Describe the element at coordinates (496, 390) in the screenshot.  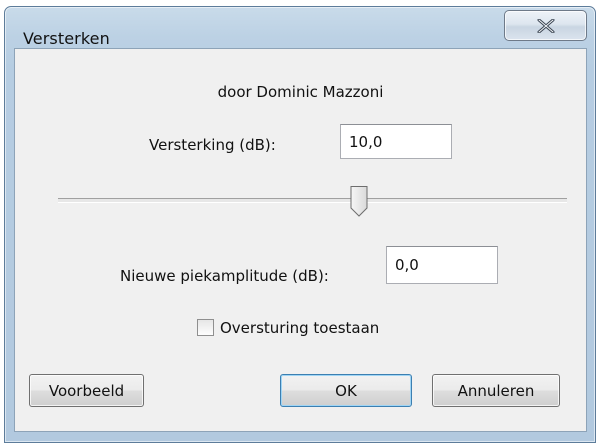
I see `cancel-button: Annuleren` at that location.